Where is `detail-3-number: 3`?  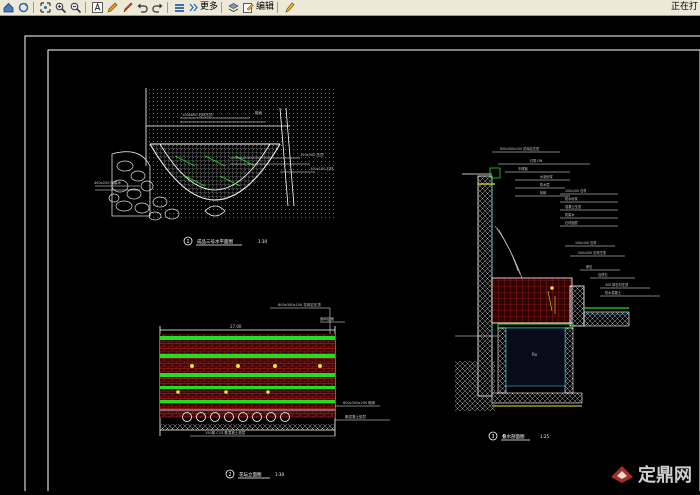
detail-3-number: 3 is located at coordinates (492, 437).